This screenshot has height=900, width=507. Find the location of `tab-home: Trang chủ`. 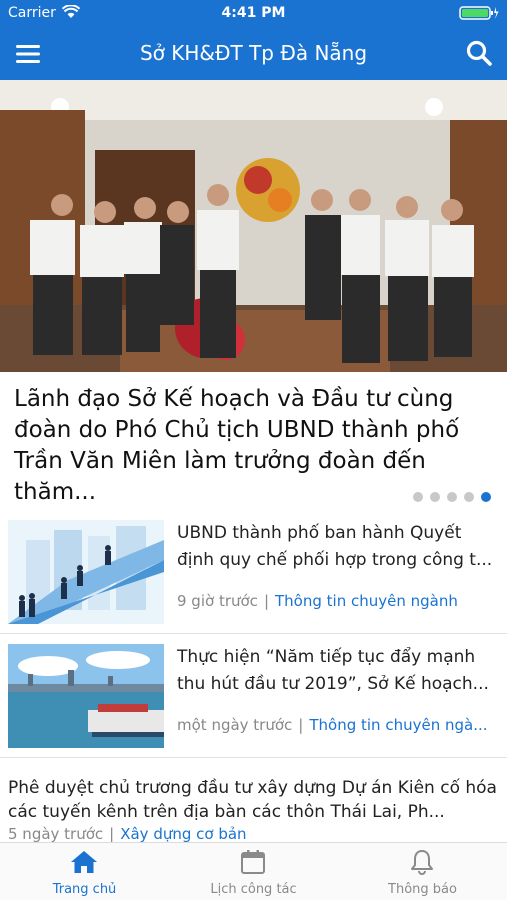

tab-home: Trang chủ is located at coordinates (84, 871).